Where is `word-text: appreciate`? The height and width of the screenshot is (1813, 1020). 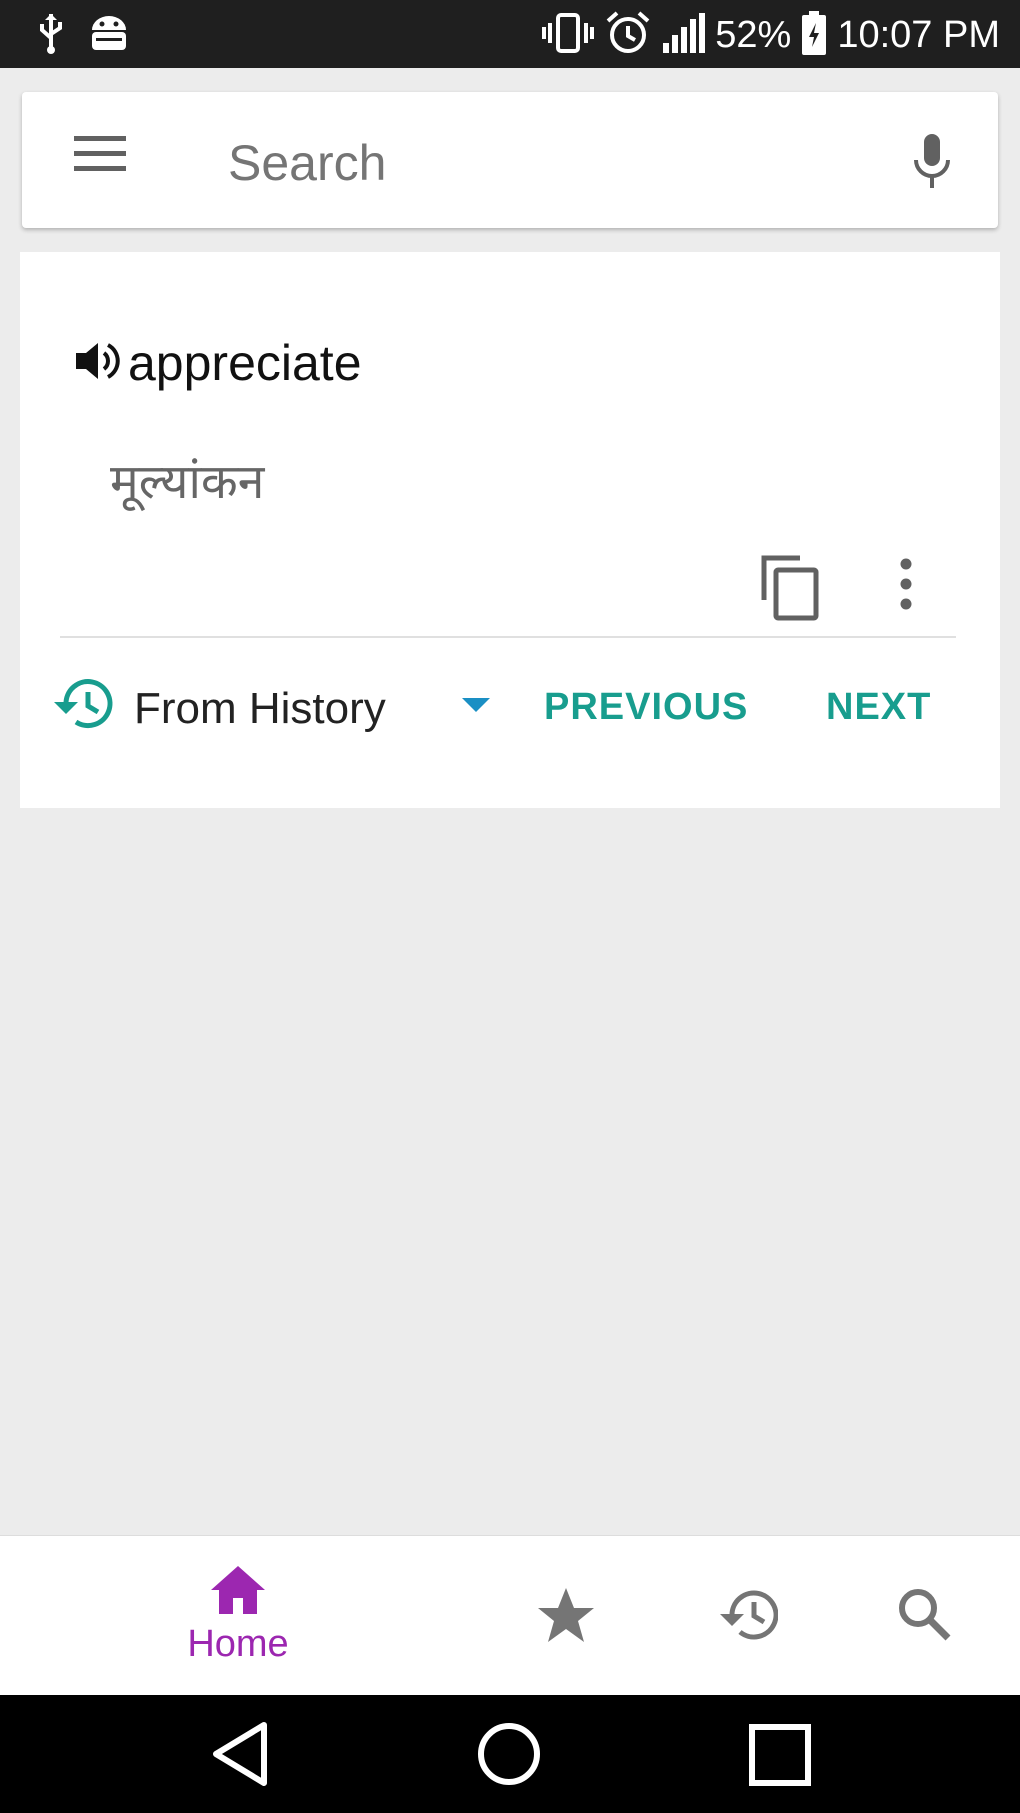 word-text: appreciate is located at coordinates (245, 363).